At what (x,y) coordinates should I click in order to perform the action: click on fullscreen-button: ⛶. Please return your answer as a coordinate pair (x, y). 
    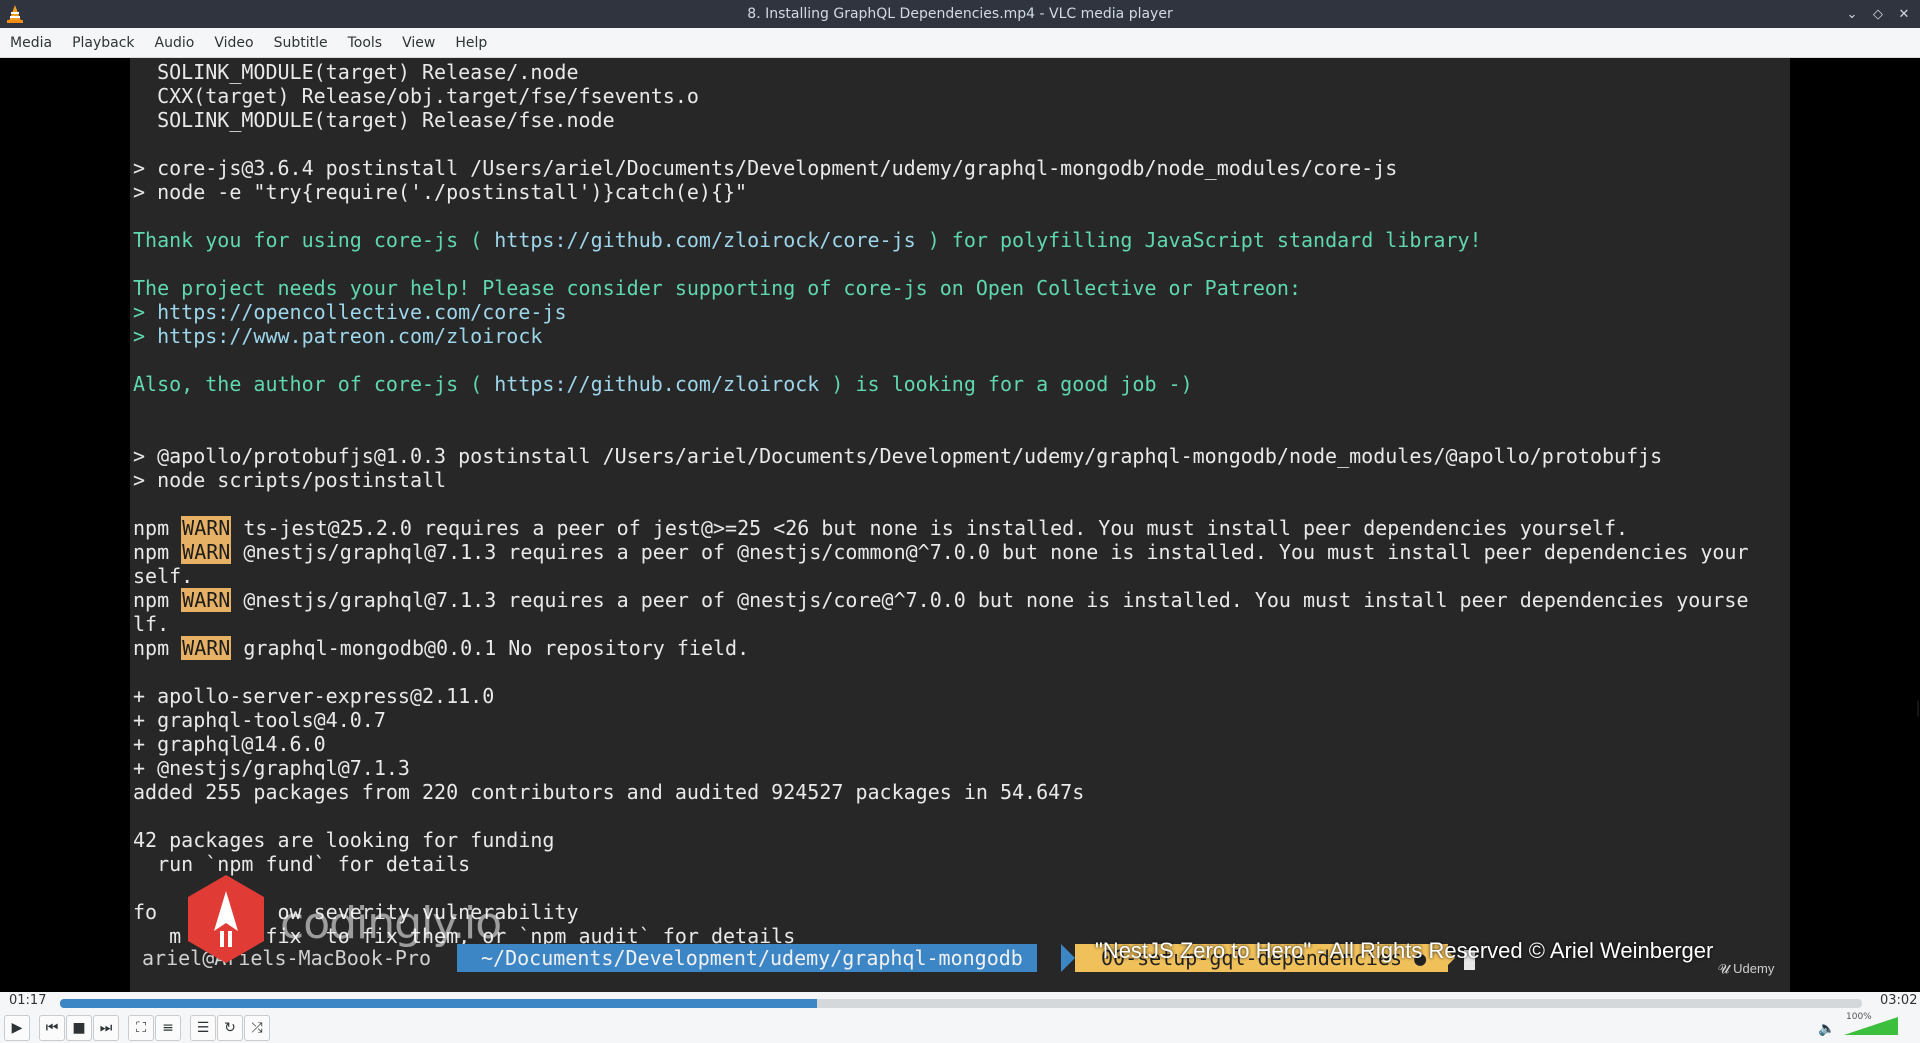
    Looking at the image, I should click on (141, 1028).